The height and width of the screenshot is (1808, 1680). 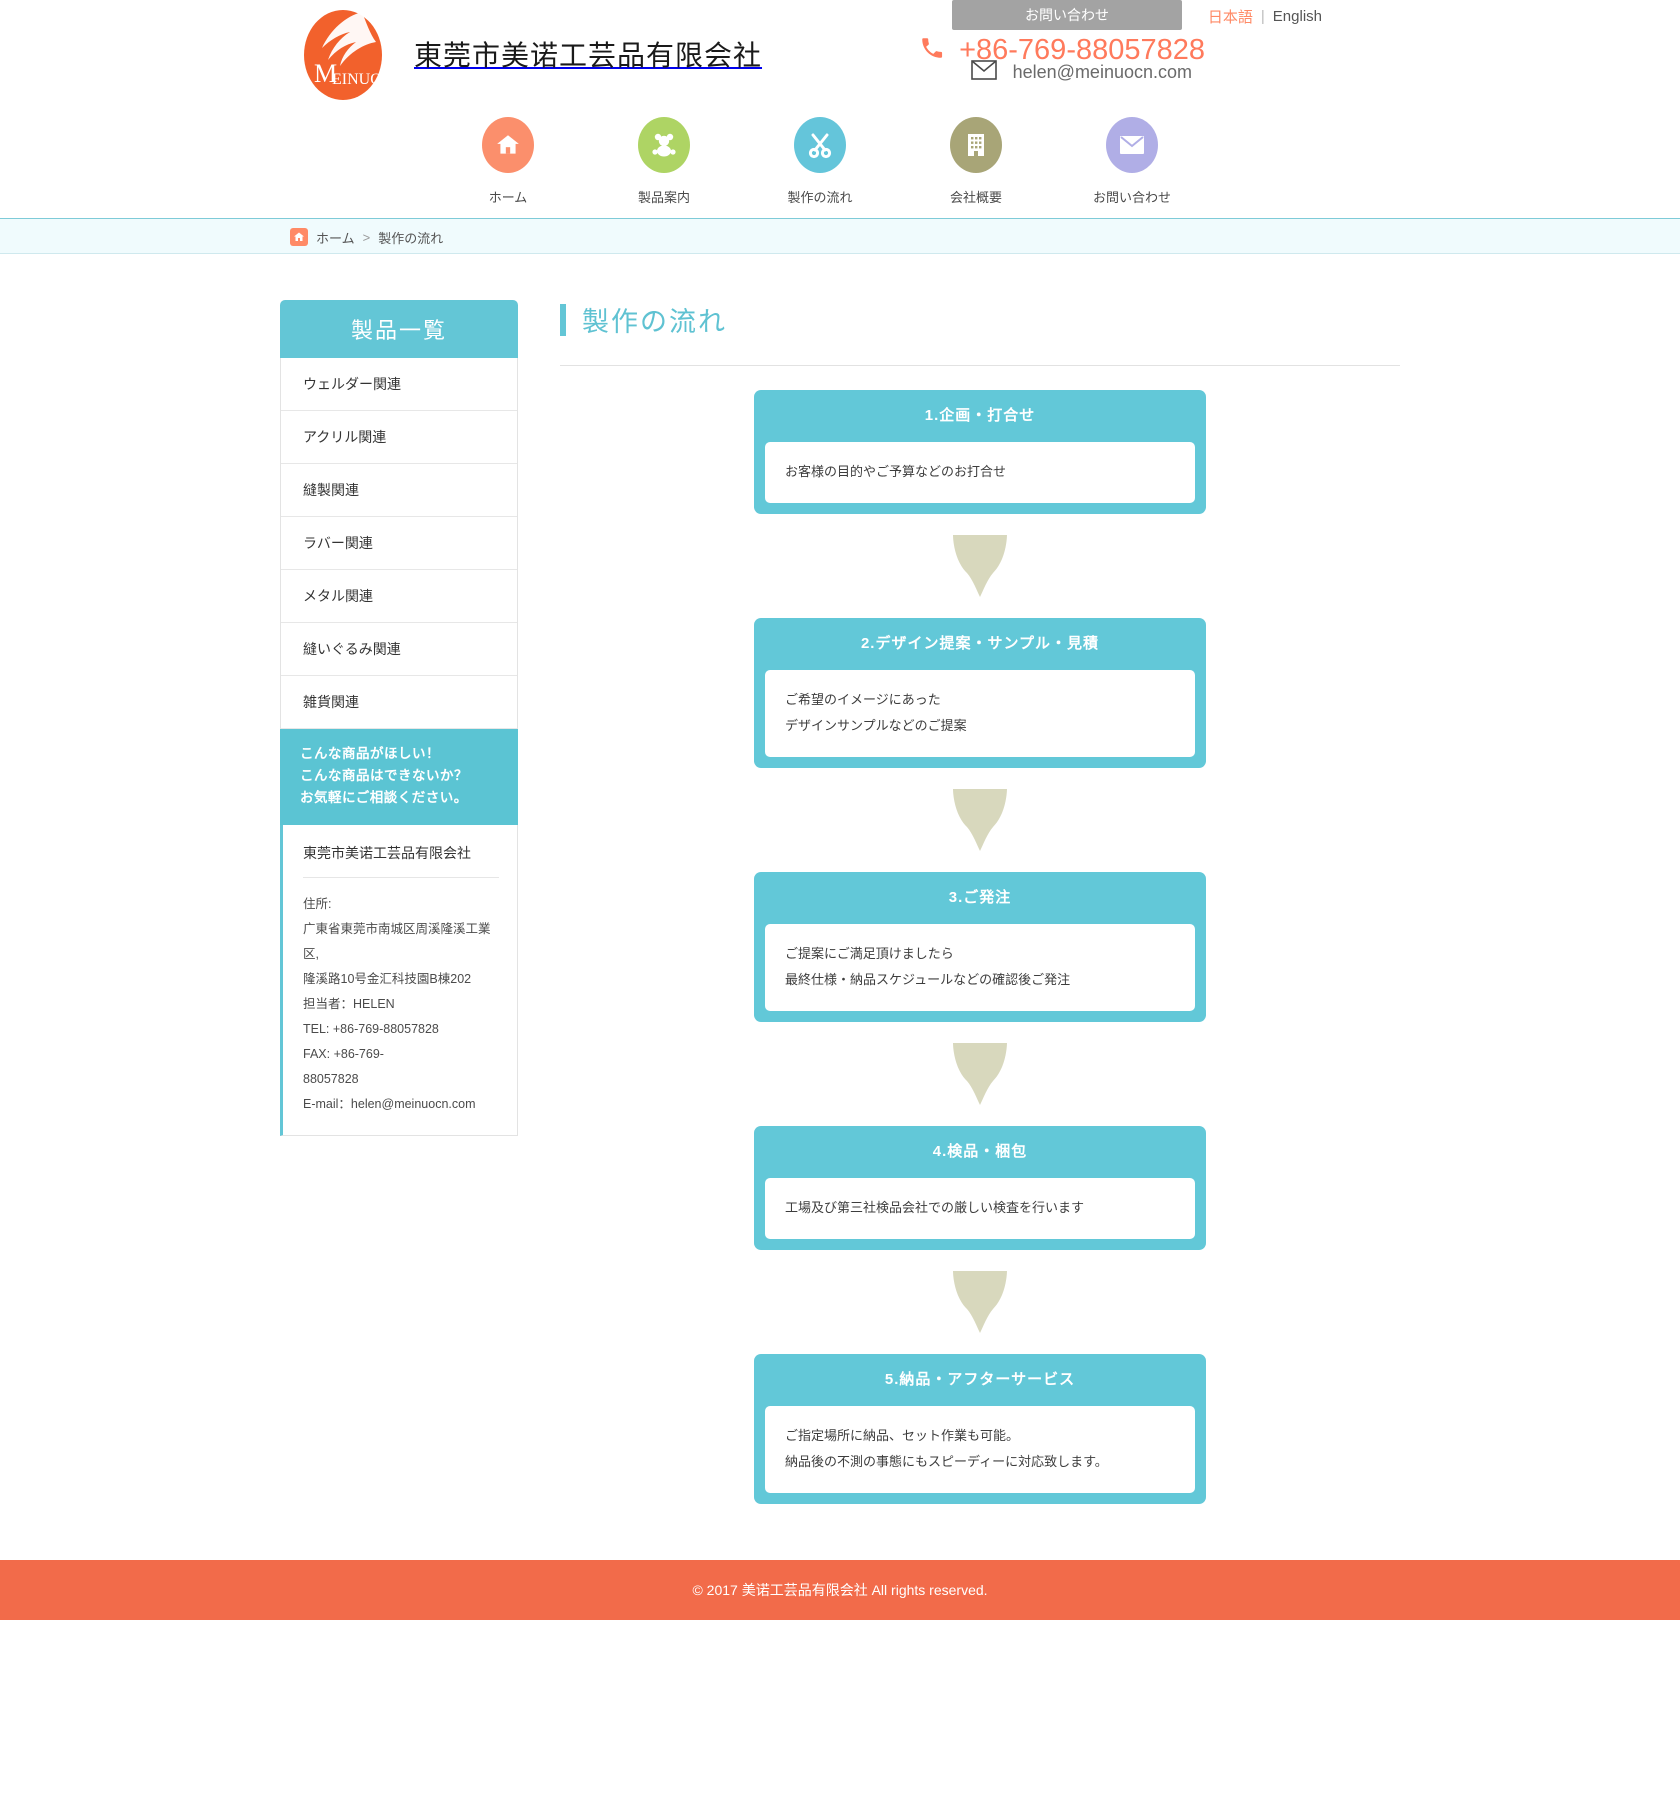 What do you see at coordinates (983, 72) in the screenshot?
I see `envelope-icon` at bounding box center [983, 72].